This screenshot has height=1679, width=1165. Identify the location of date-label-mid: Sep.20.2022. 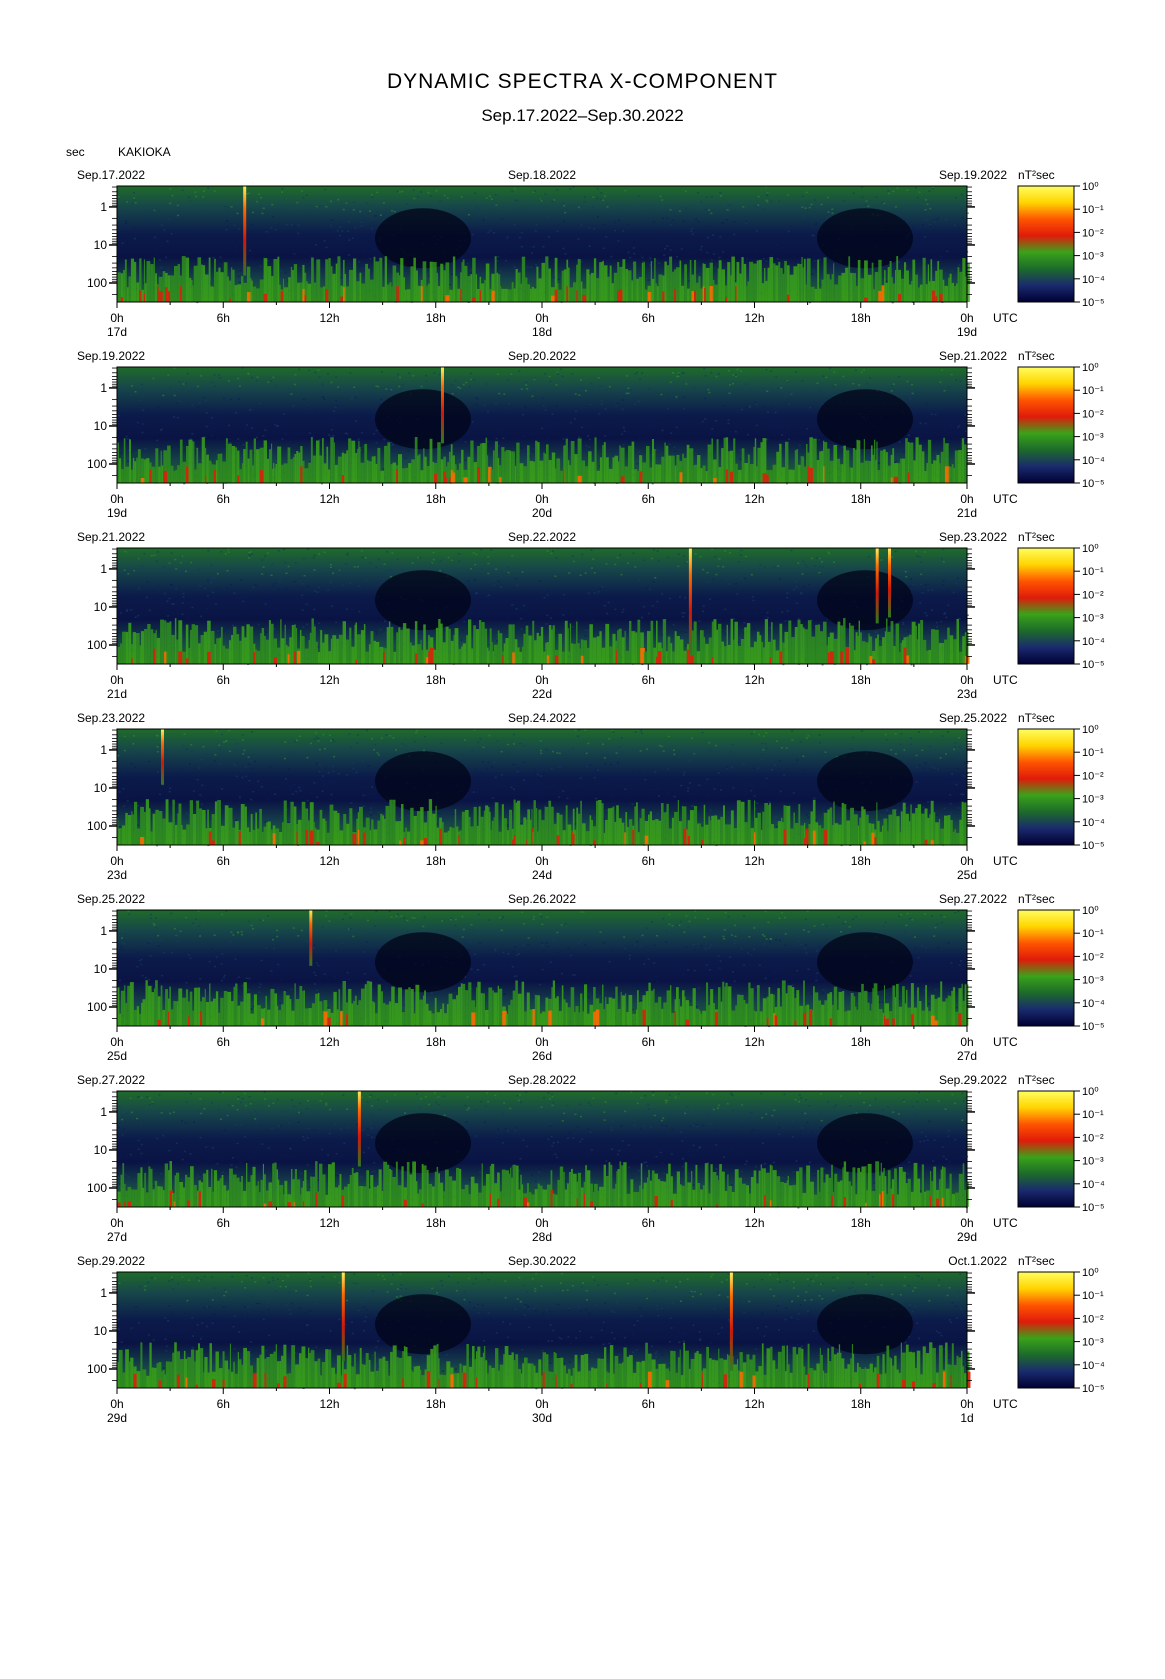
(542, 356).